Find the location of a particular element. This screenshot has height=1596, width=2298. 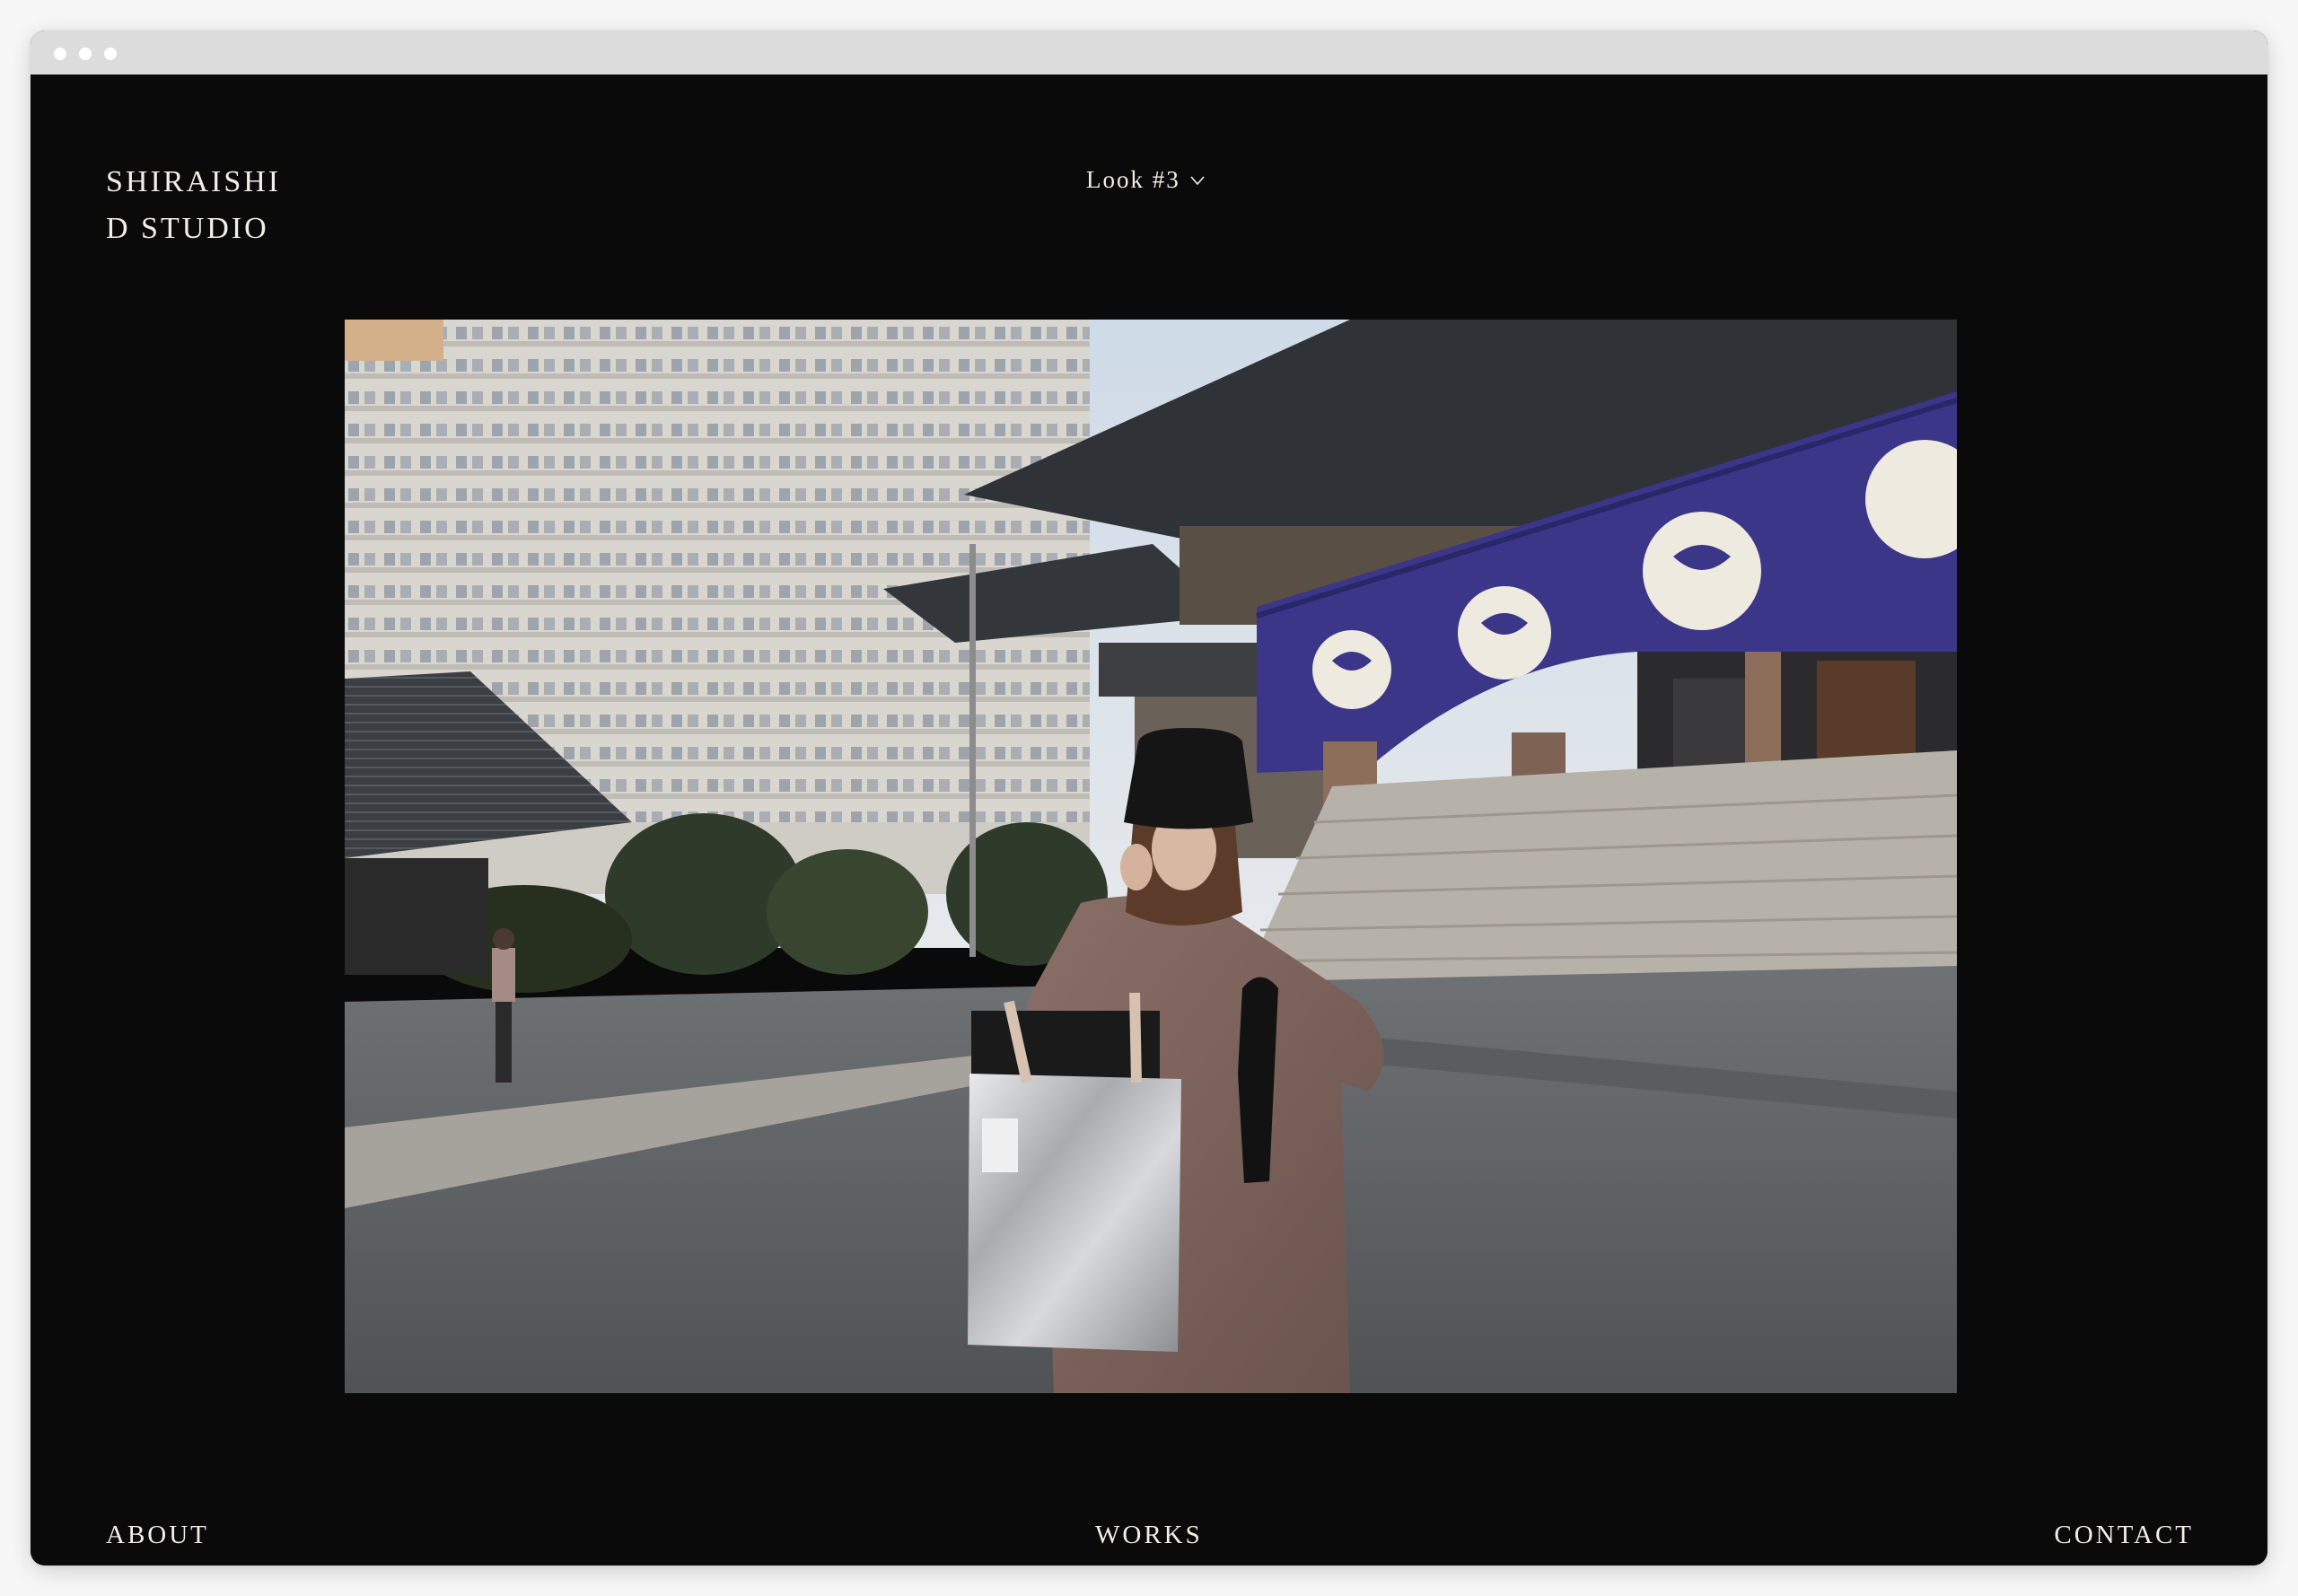

look-selector-label: Look #3 is located at coordinates (1133, 179).